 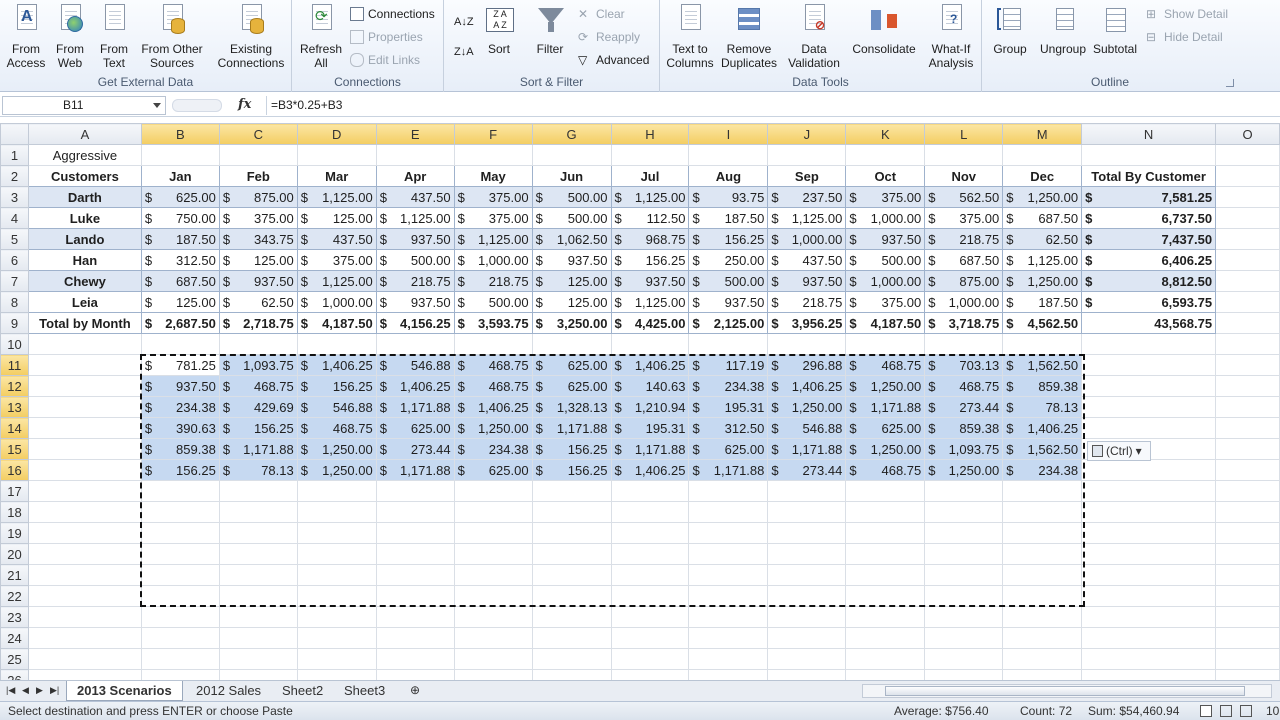 I want to click on sheet-tab: Sheet2, so click(x=302, y=691).